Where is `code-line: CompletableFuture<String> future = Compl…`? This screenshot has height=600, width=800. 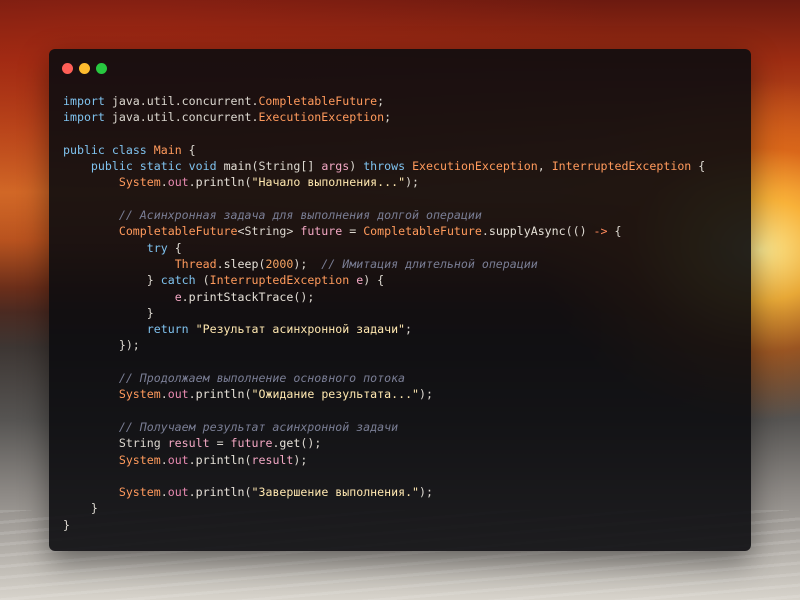 code-line: CompletableFuture<String> future = Compl… is located at coordinates (384, 231).